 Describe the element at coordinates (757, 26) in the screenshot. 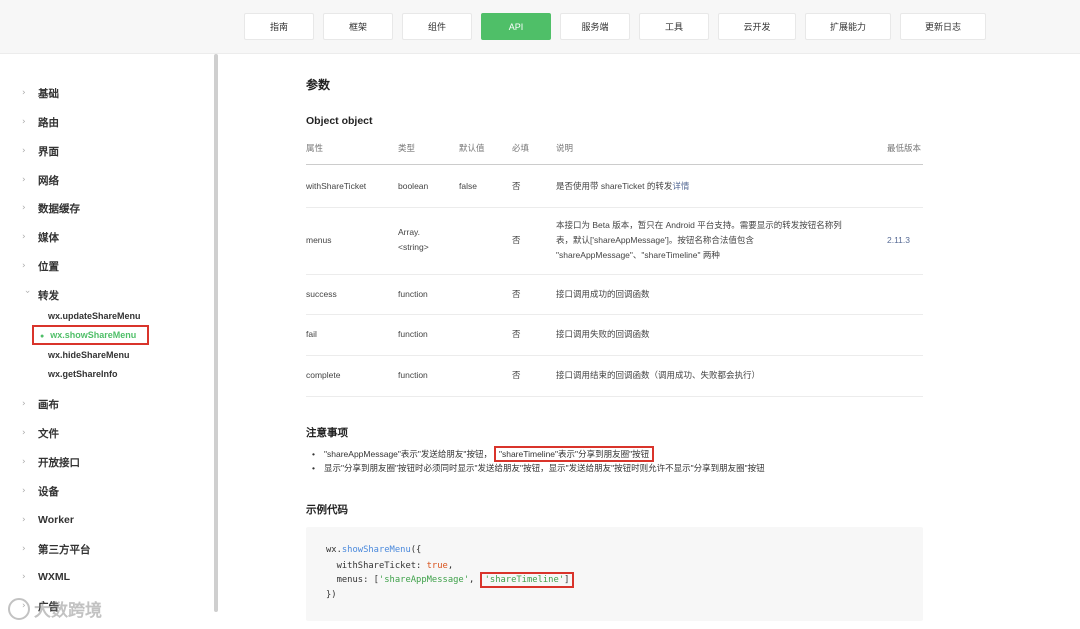

I see `nav-tab-cloud: 云开发` at that location.